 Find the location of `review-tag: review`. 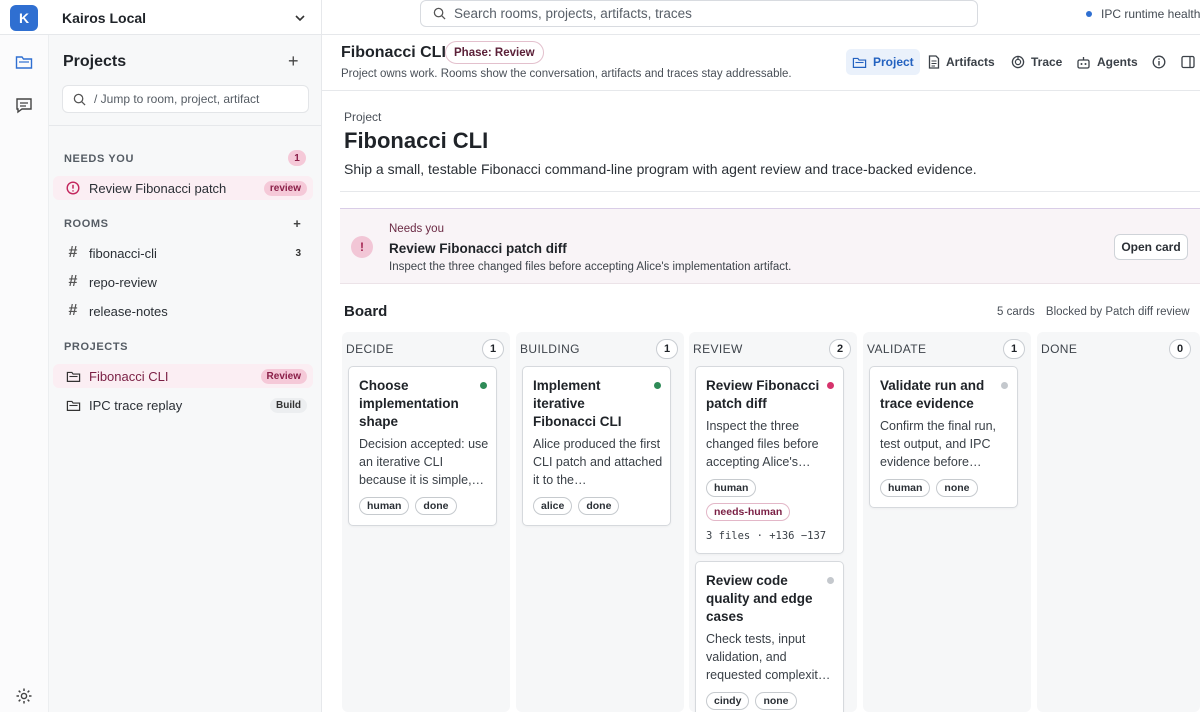

review-tag: review is located at coordinates (285, 188).